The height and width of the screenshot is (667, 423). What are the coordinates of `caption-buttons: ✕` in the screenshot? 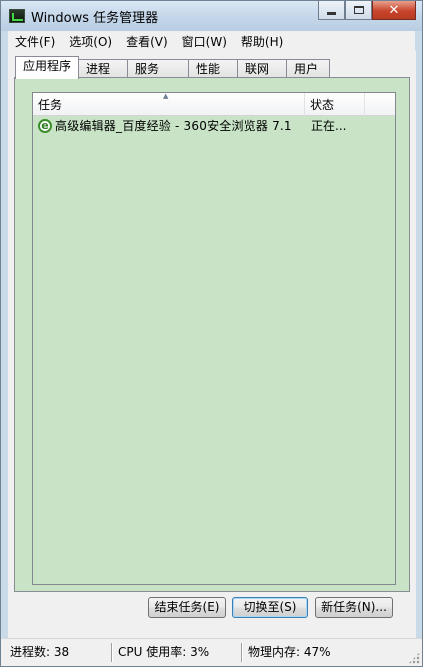 It's located at (367, 11).